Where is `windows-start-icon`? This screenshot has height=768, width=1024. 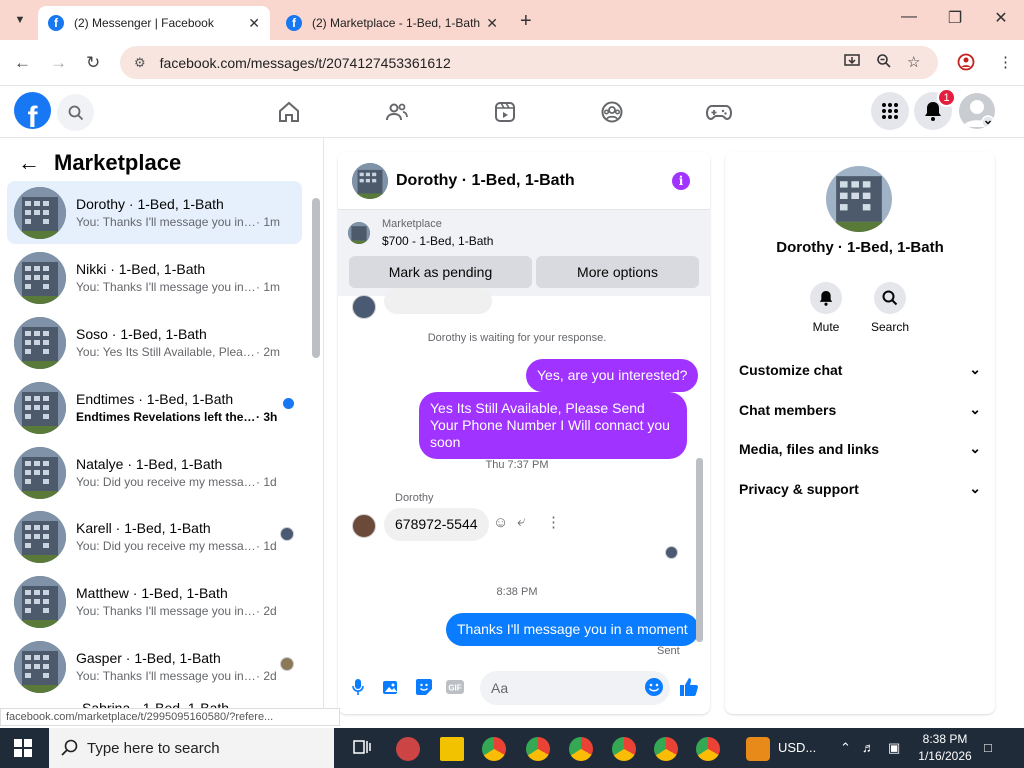
windows-start-icon is located at coordinates (23, 750).